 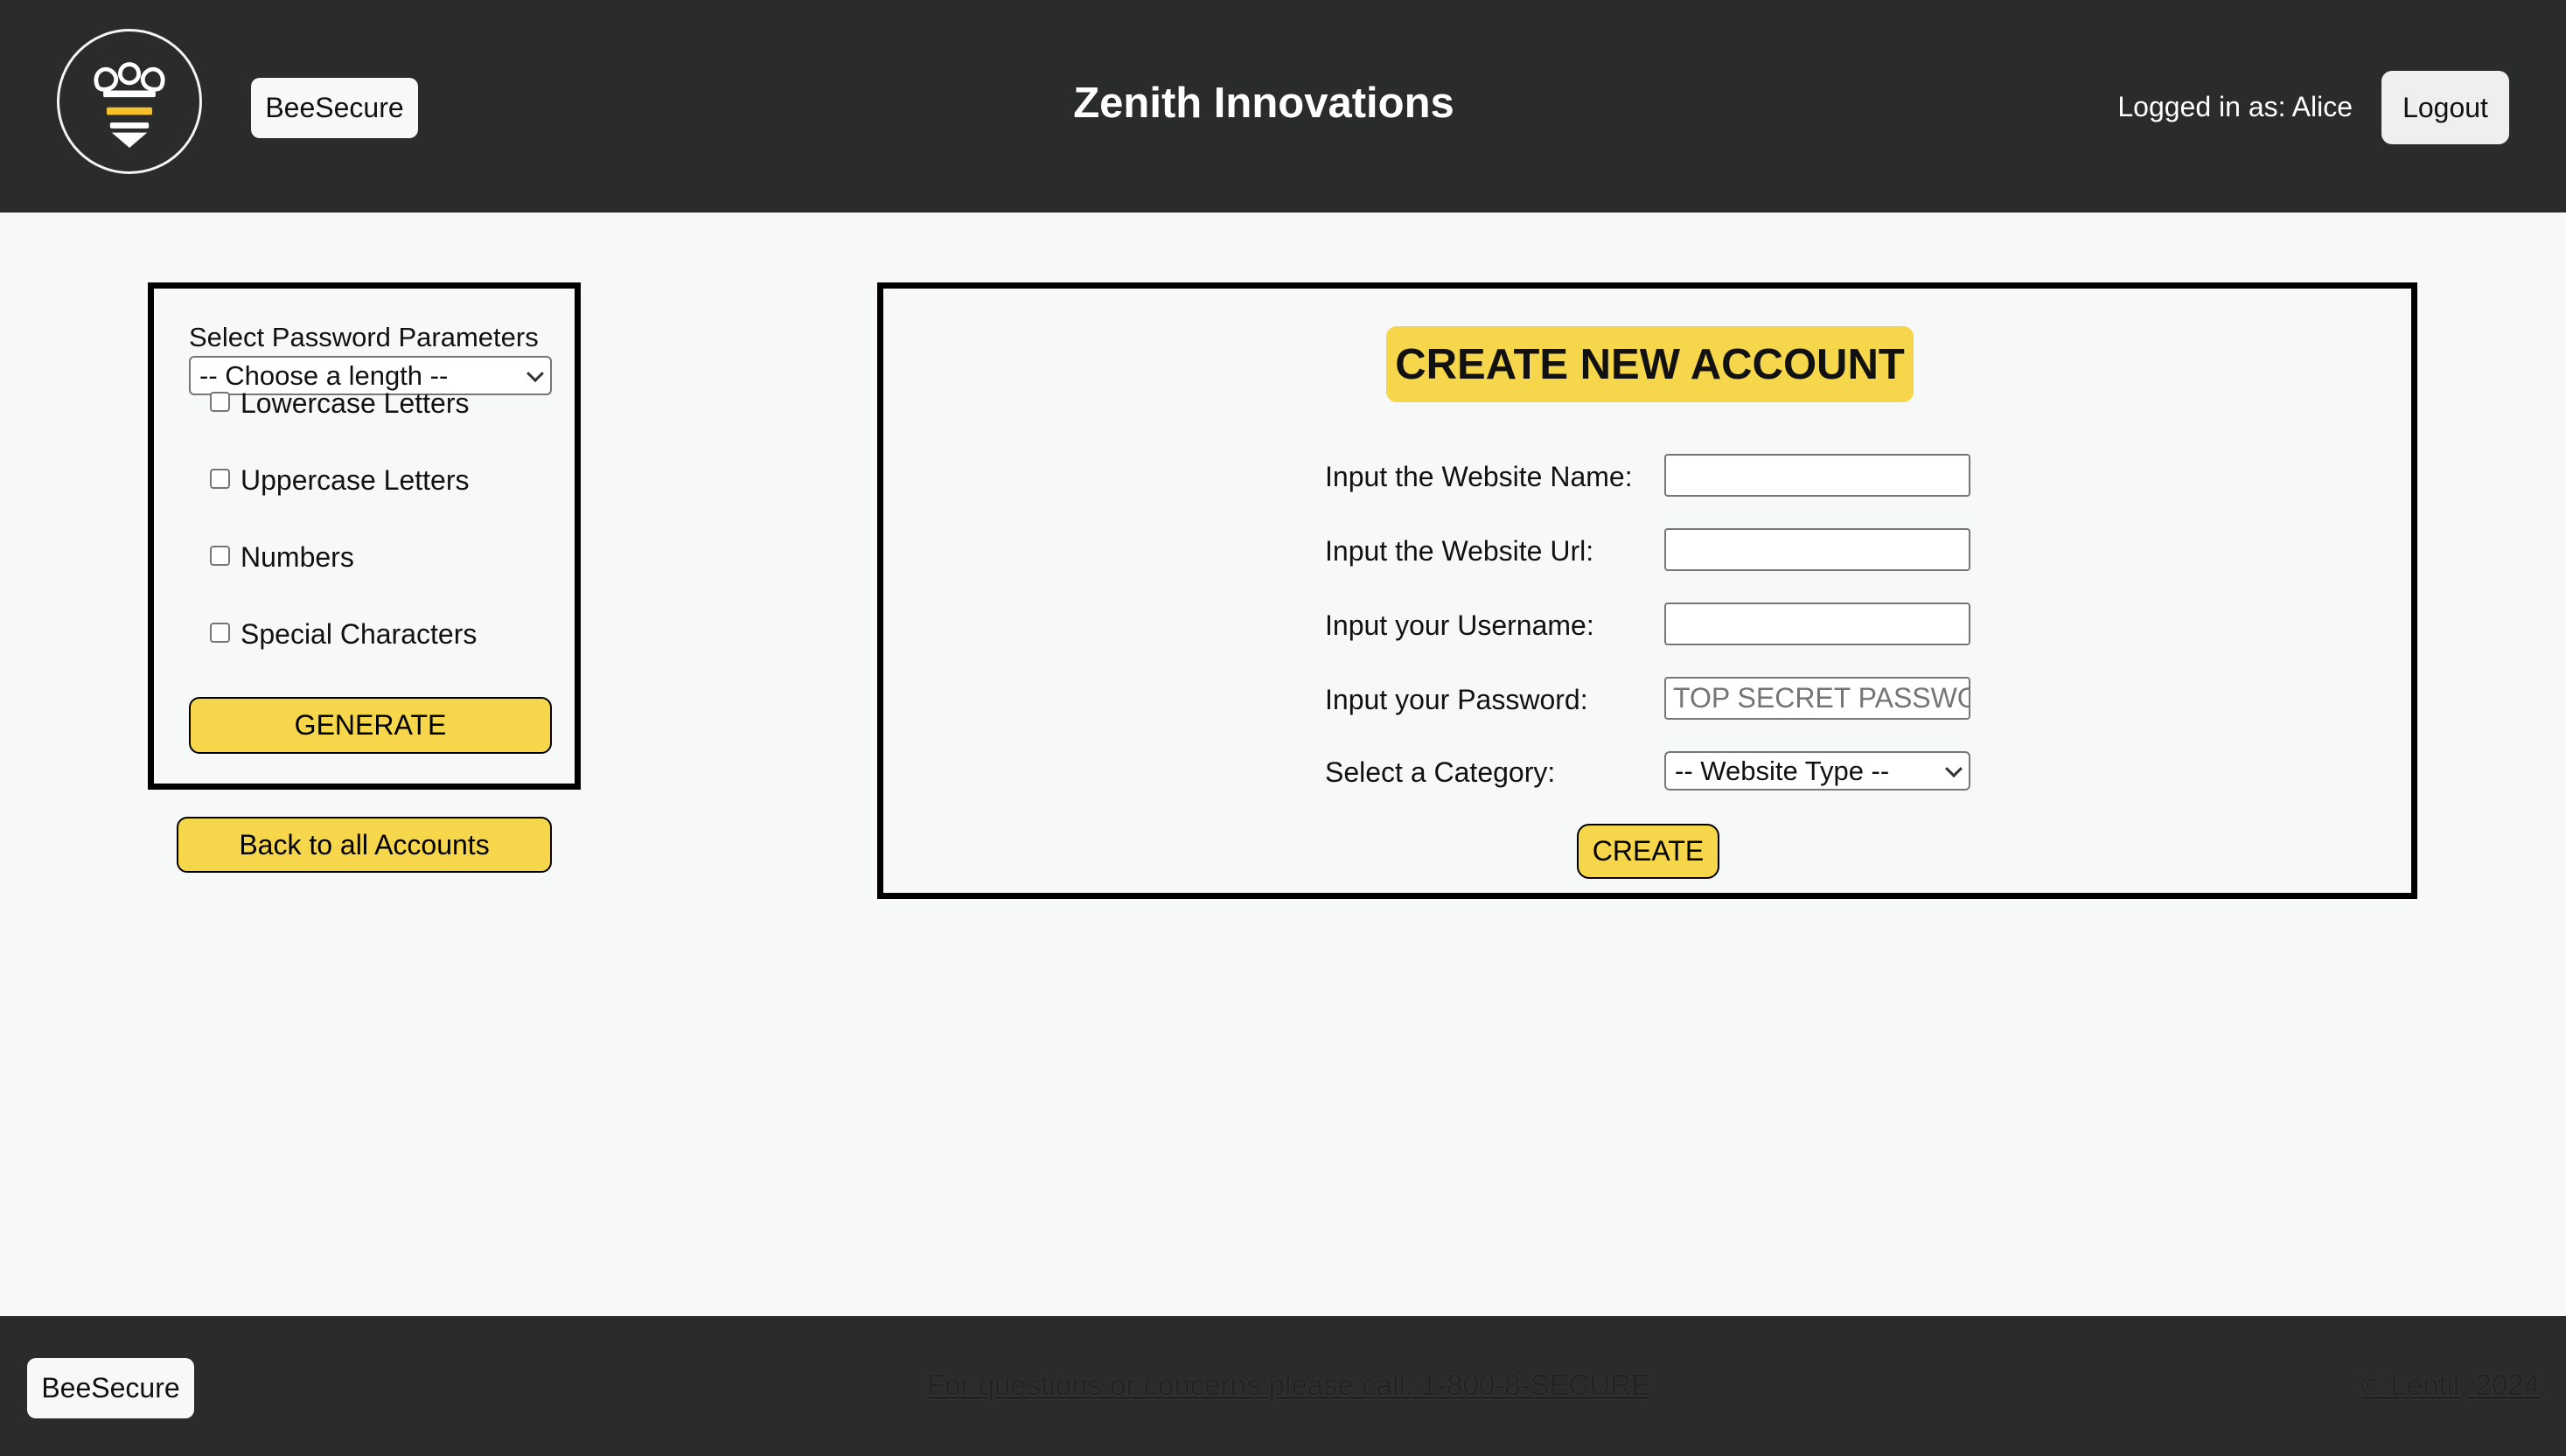 I want to click on lowercase-label: Lowercase Letters, so click(x=355, y=403).